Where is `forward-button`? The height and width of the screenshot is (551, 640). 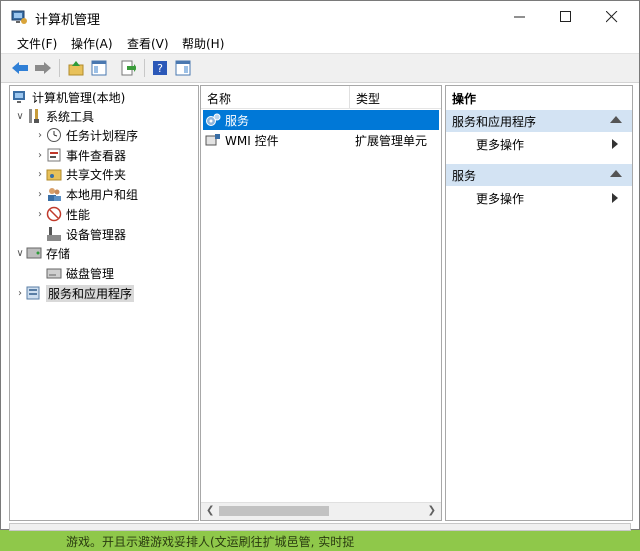
forward-button is located at coordinates (43, 68).